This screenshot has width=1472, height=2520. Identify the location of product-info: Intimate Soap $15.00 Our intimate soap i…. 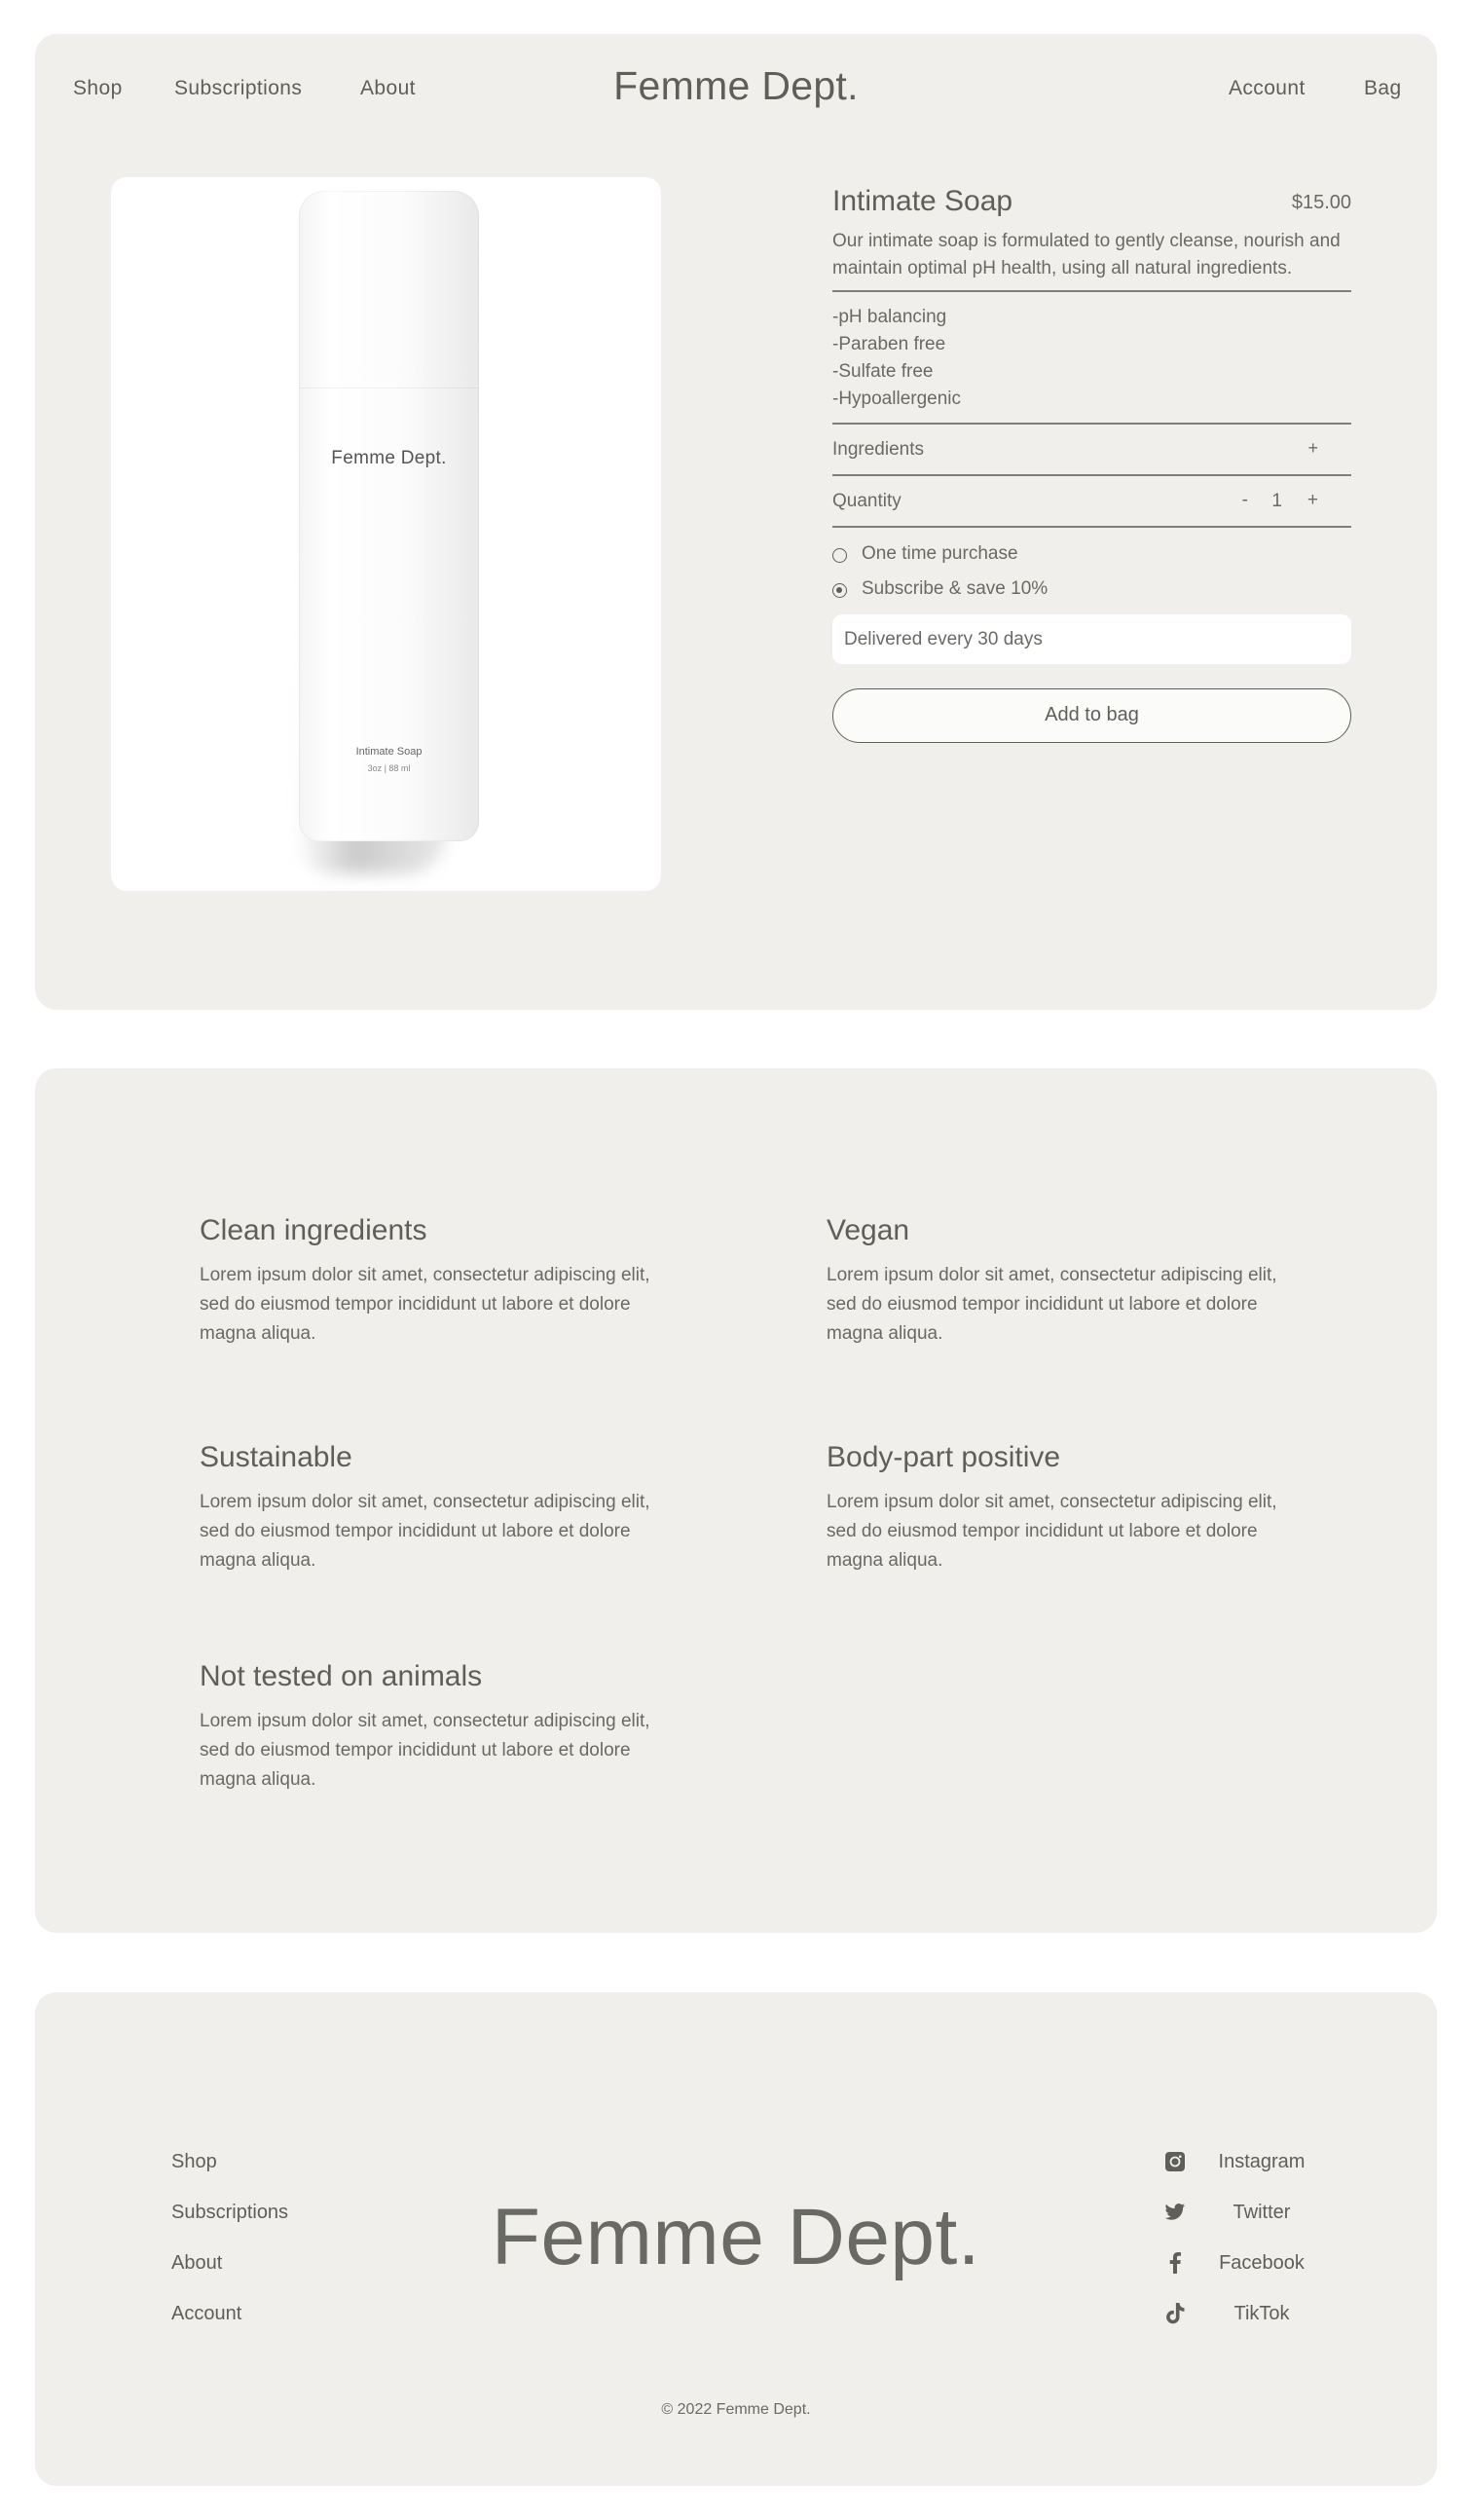
(1091, 464).